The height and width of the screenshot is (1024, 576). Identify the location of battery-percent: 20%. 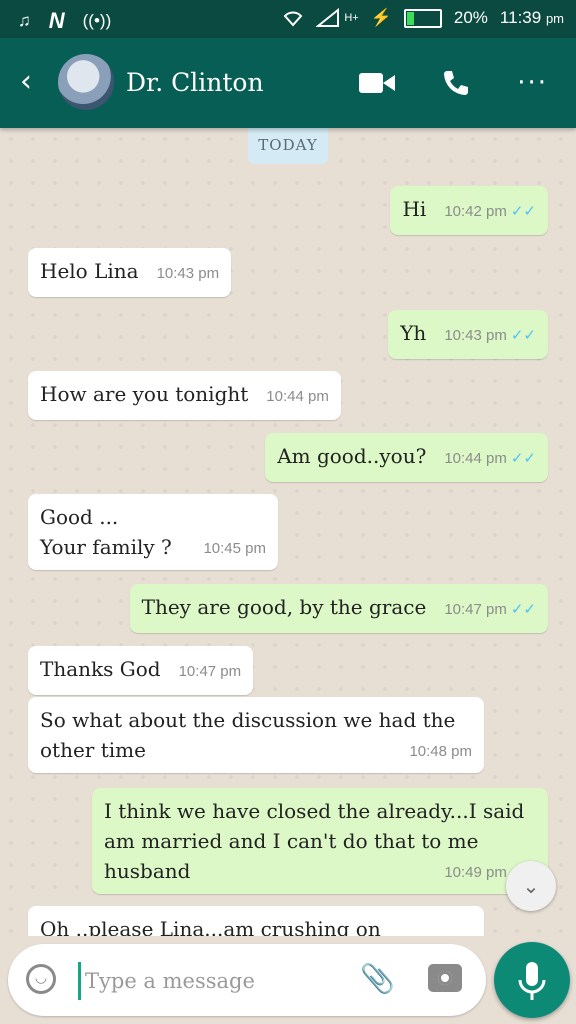
(470, 17).